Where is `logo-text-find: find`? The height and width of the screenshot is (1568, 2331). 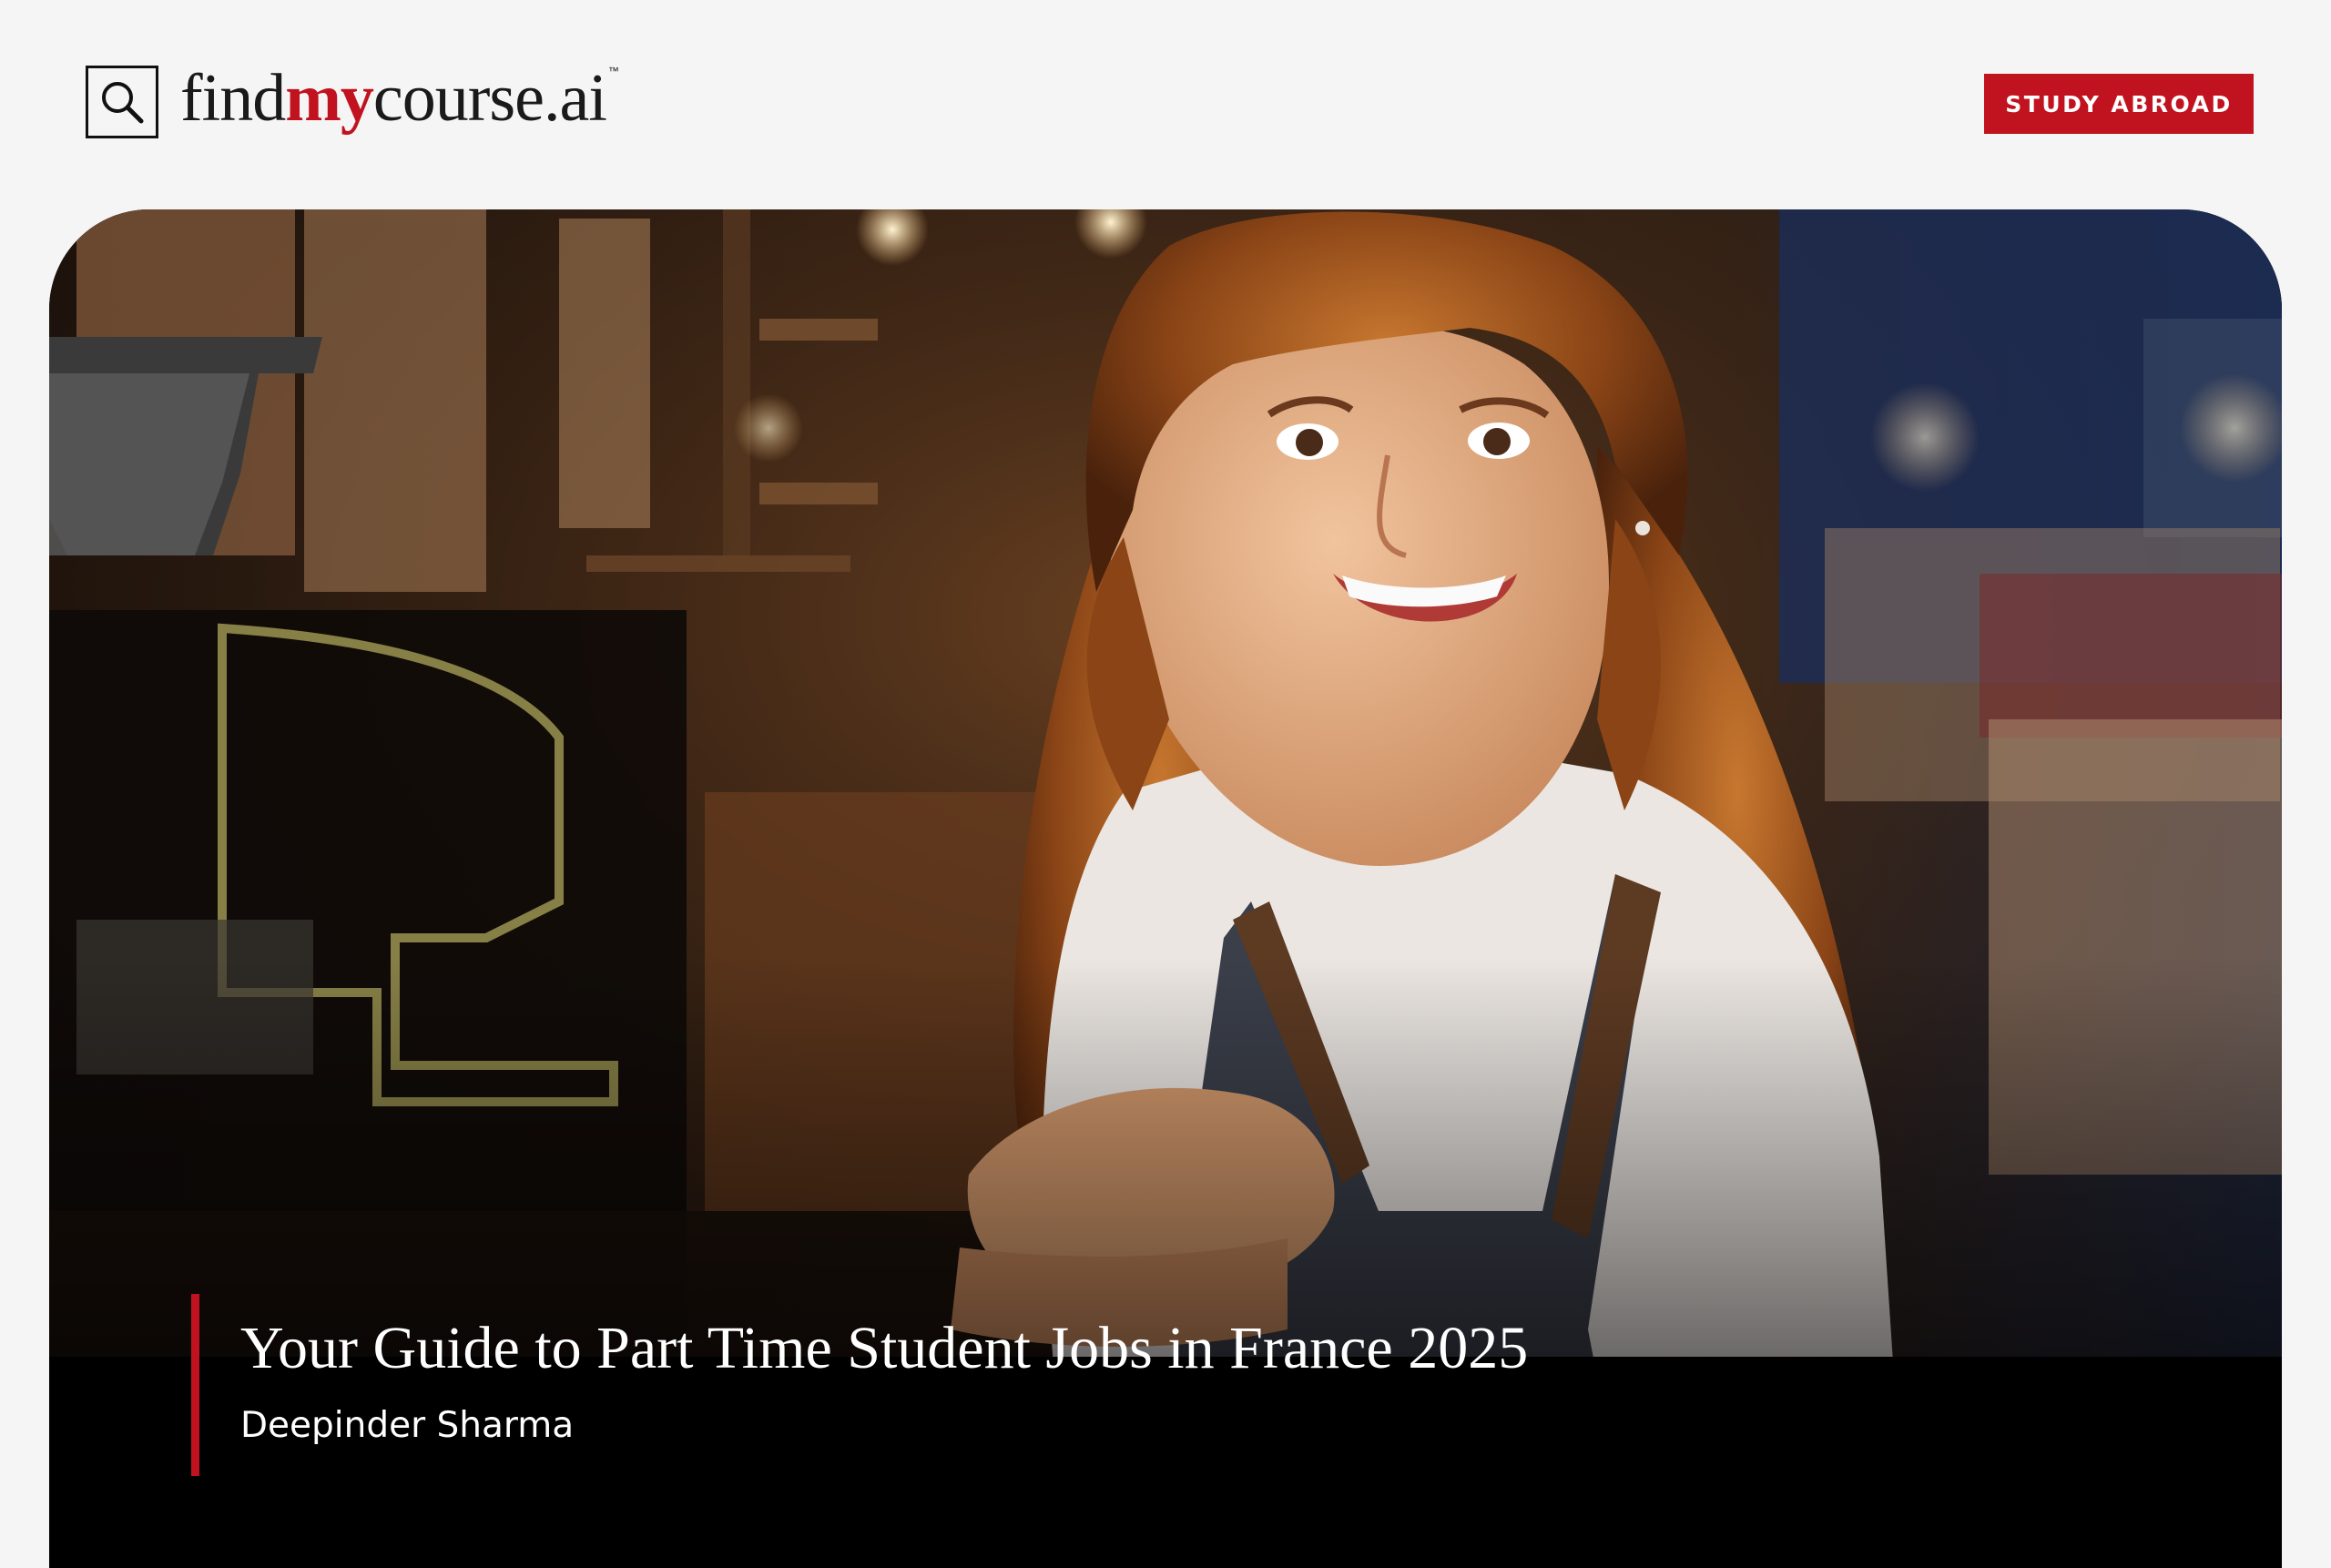 logo-text-find: find is located at coordinates (233, 98).